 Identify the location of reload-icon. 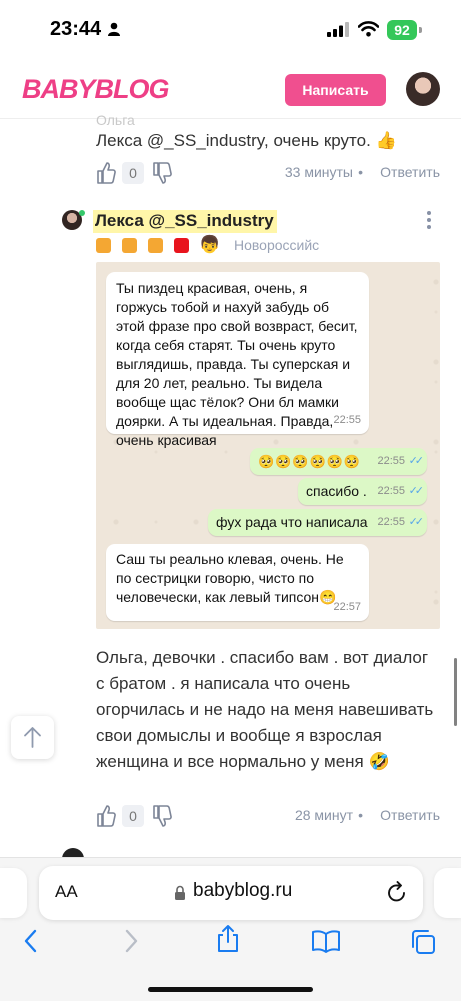
(397, 892).